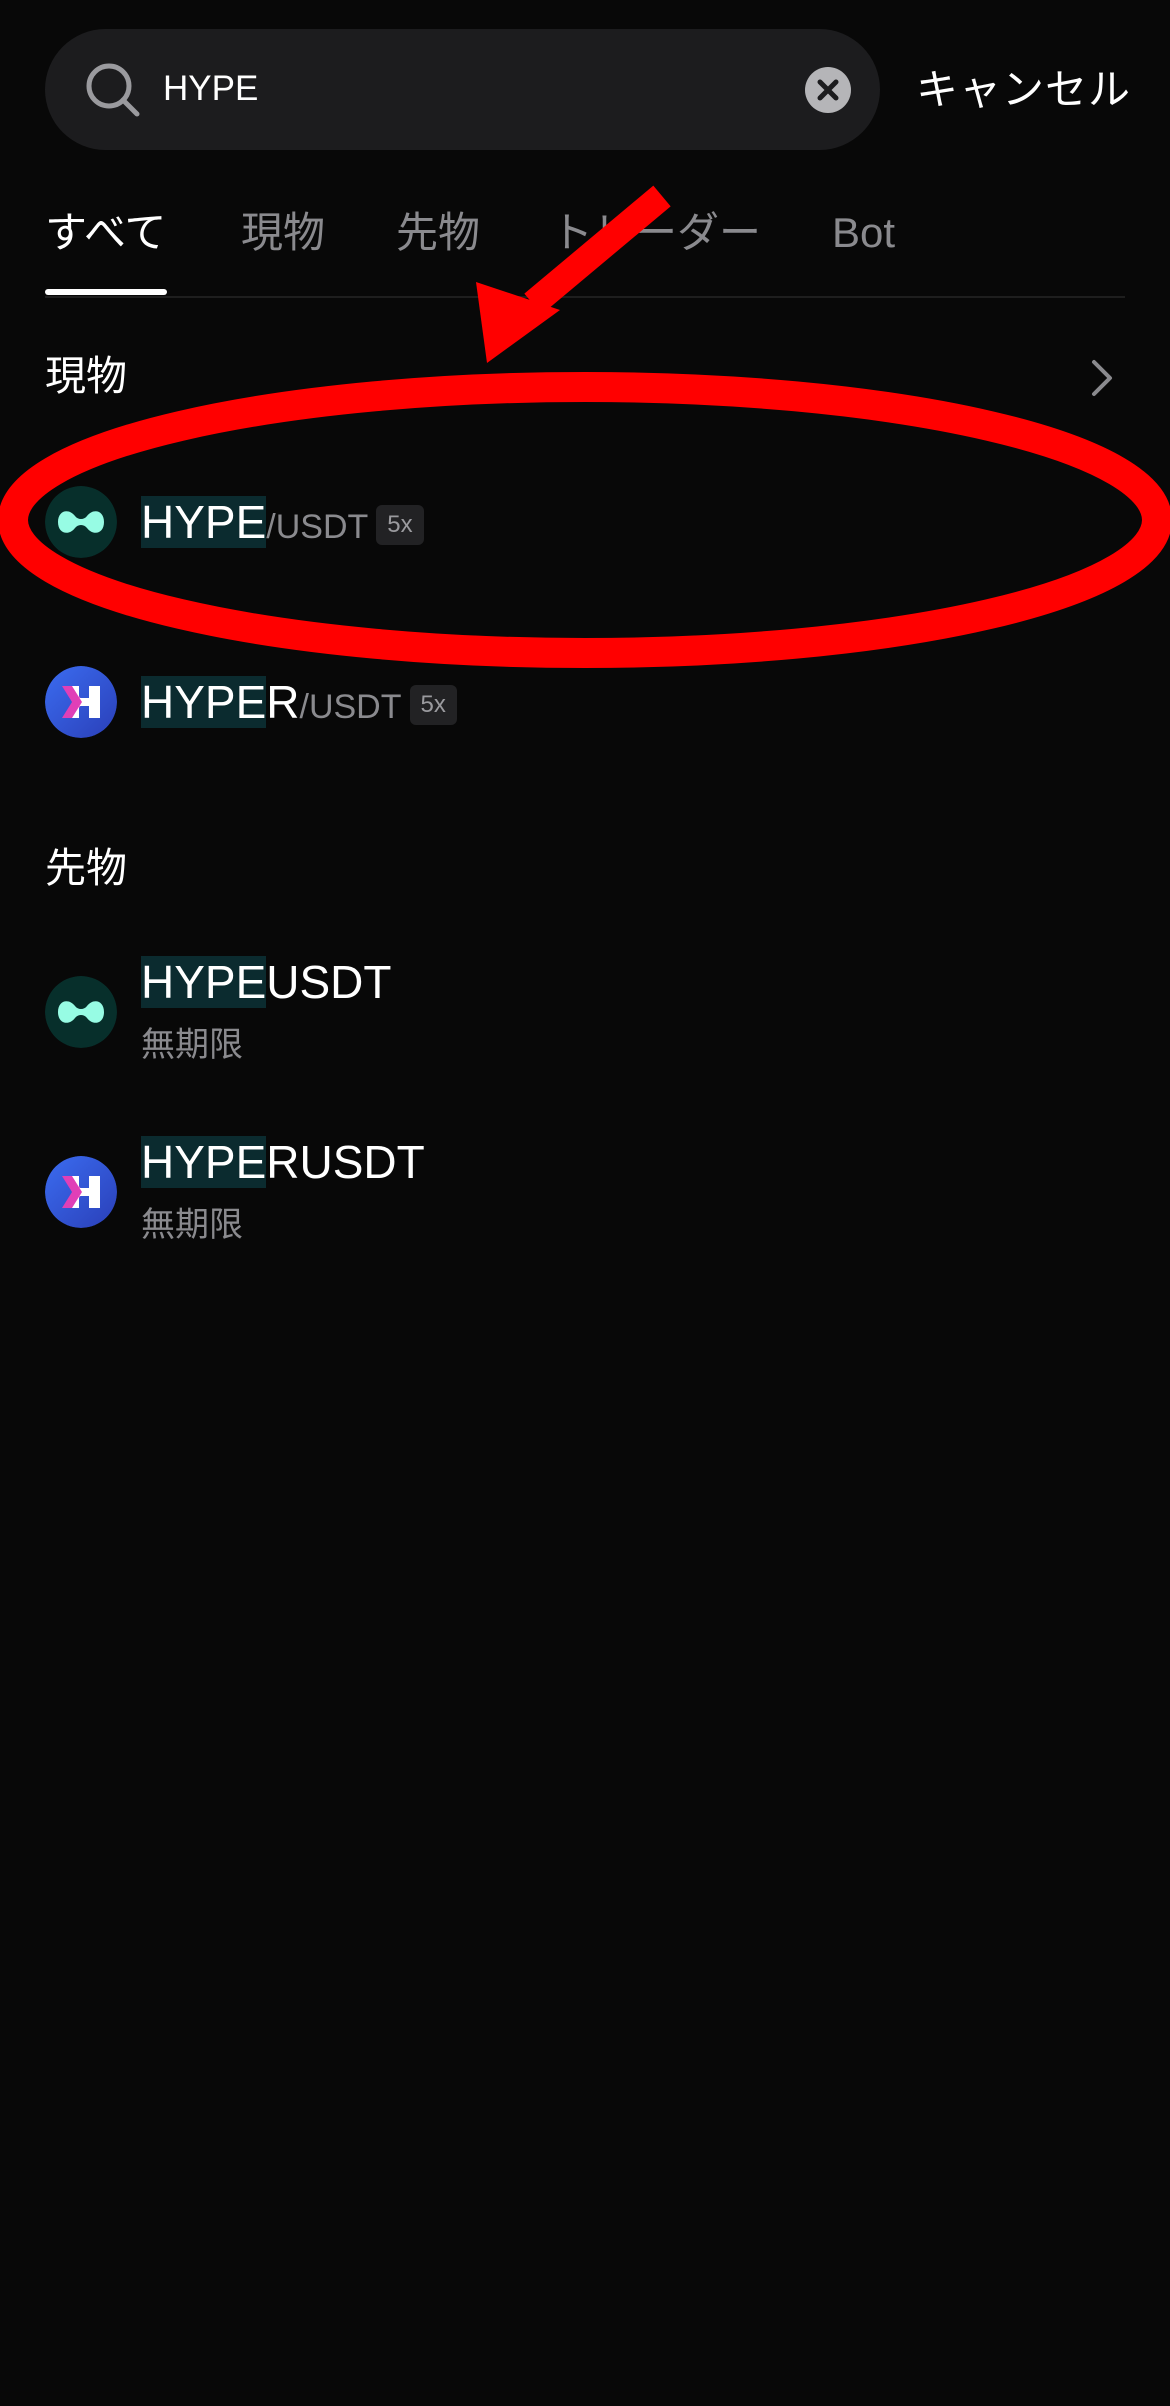 This screenshot has height=2406, width=1170. I want to click on futures-result-row: HYPERUSDT 無期限, so click(585, 1192).